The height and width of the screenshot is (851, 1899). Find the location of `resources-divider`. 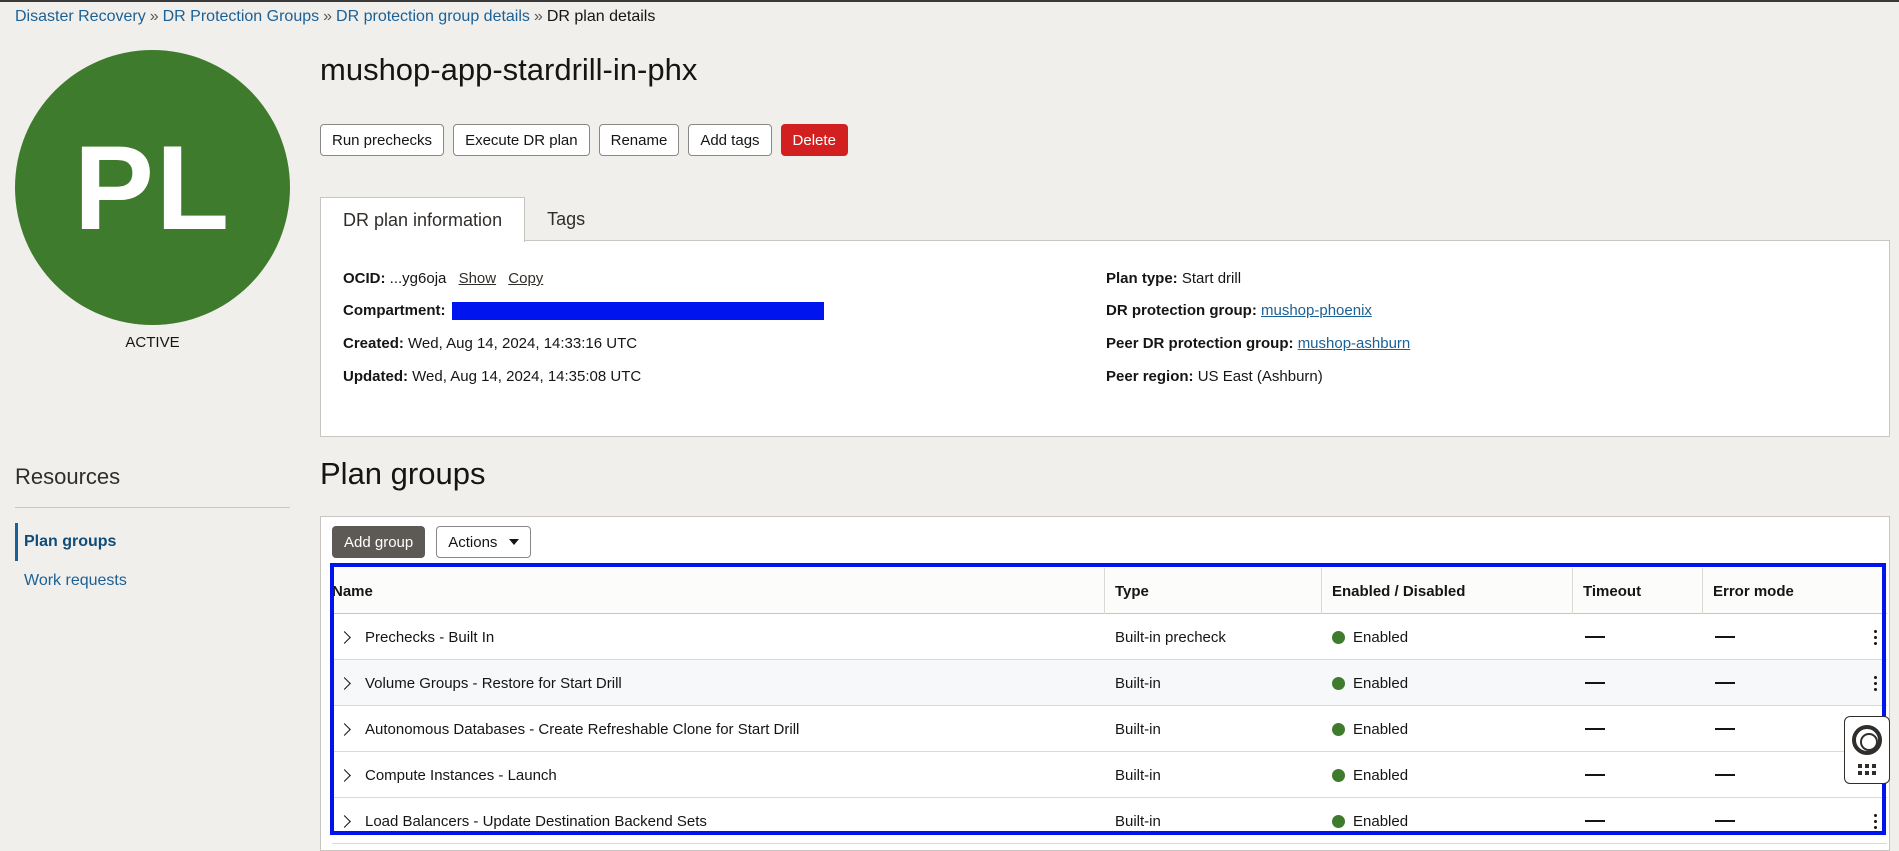

resources-divider is located at coordinates (152, 507).